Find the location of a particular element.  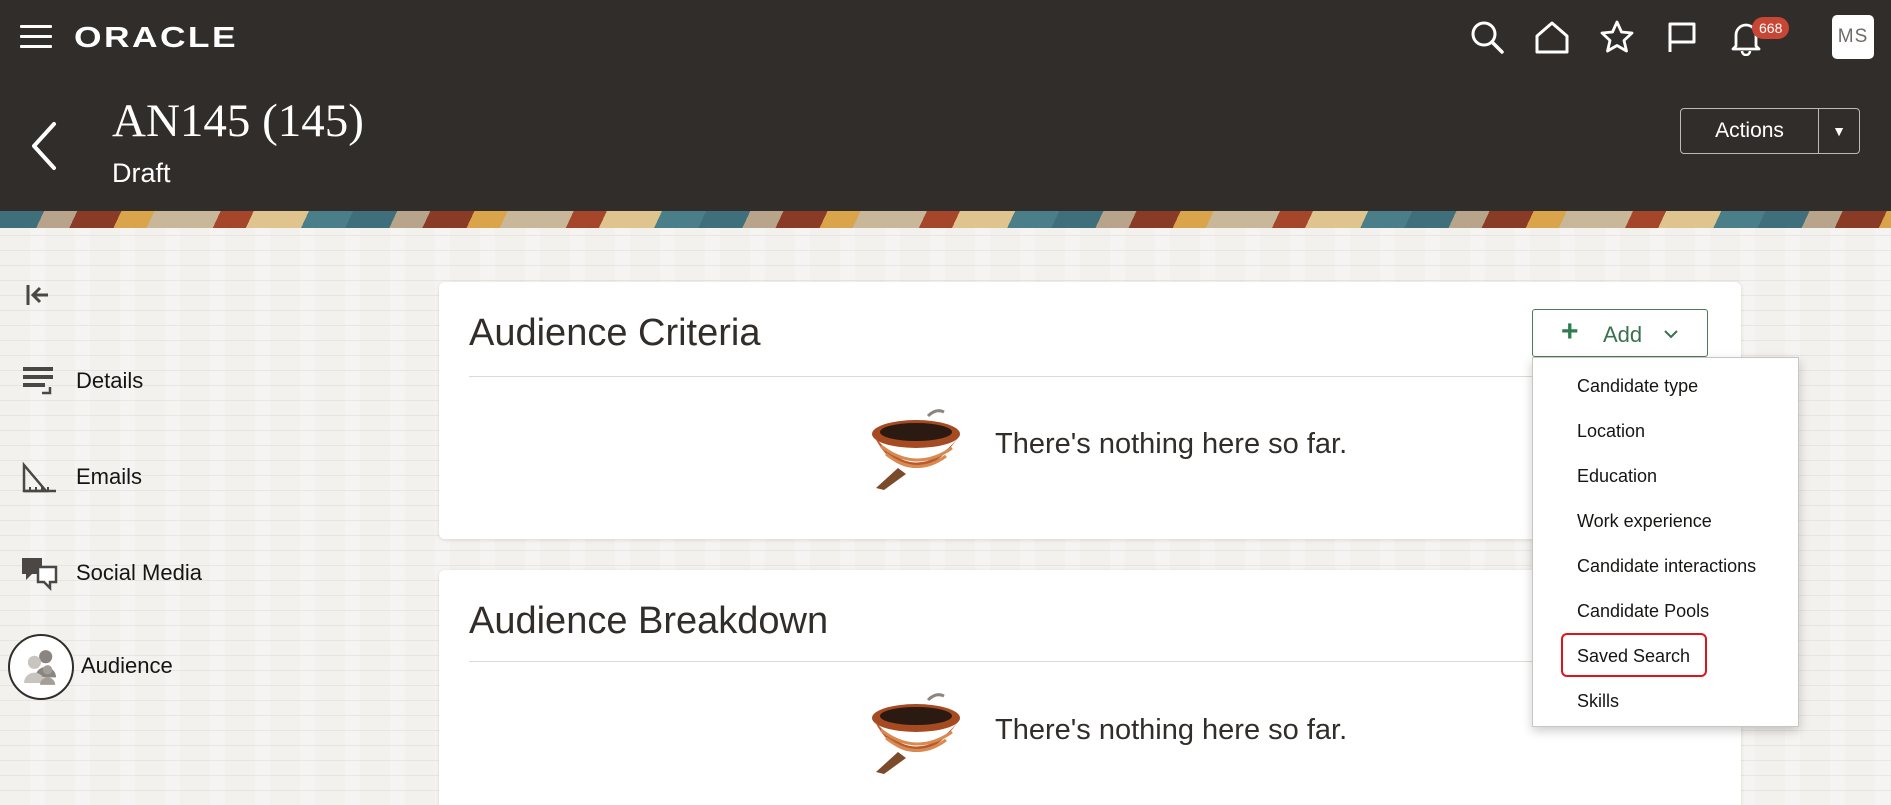

oracle-logo: ORACLE is located at coordinates (156, 38).